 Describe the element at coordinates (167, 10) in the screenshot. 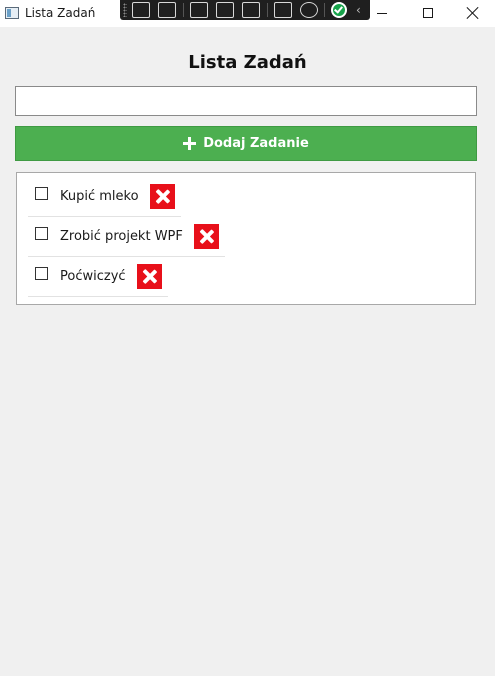

I see `video-icon` at that location.